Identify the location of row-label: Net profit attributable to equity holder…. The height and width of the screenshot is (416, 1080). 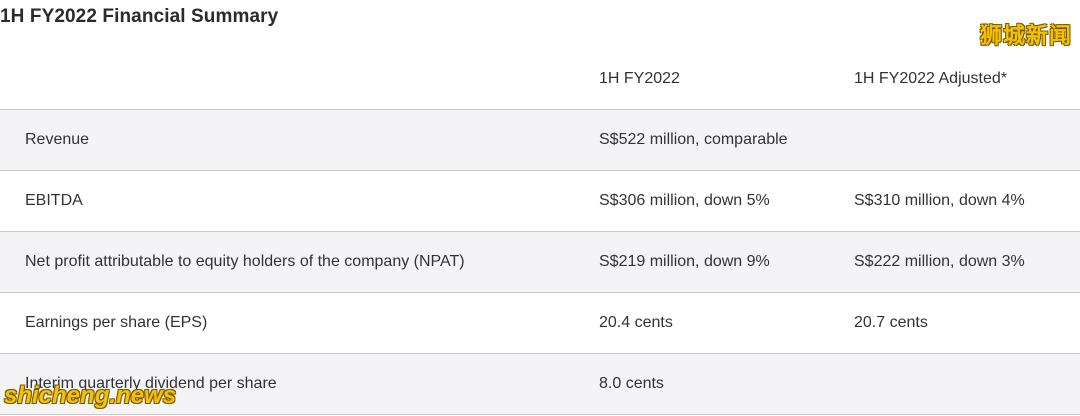
(245, 261).